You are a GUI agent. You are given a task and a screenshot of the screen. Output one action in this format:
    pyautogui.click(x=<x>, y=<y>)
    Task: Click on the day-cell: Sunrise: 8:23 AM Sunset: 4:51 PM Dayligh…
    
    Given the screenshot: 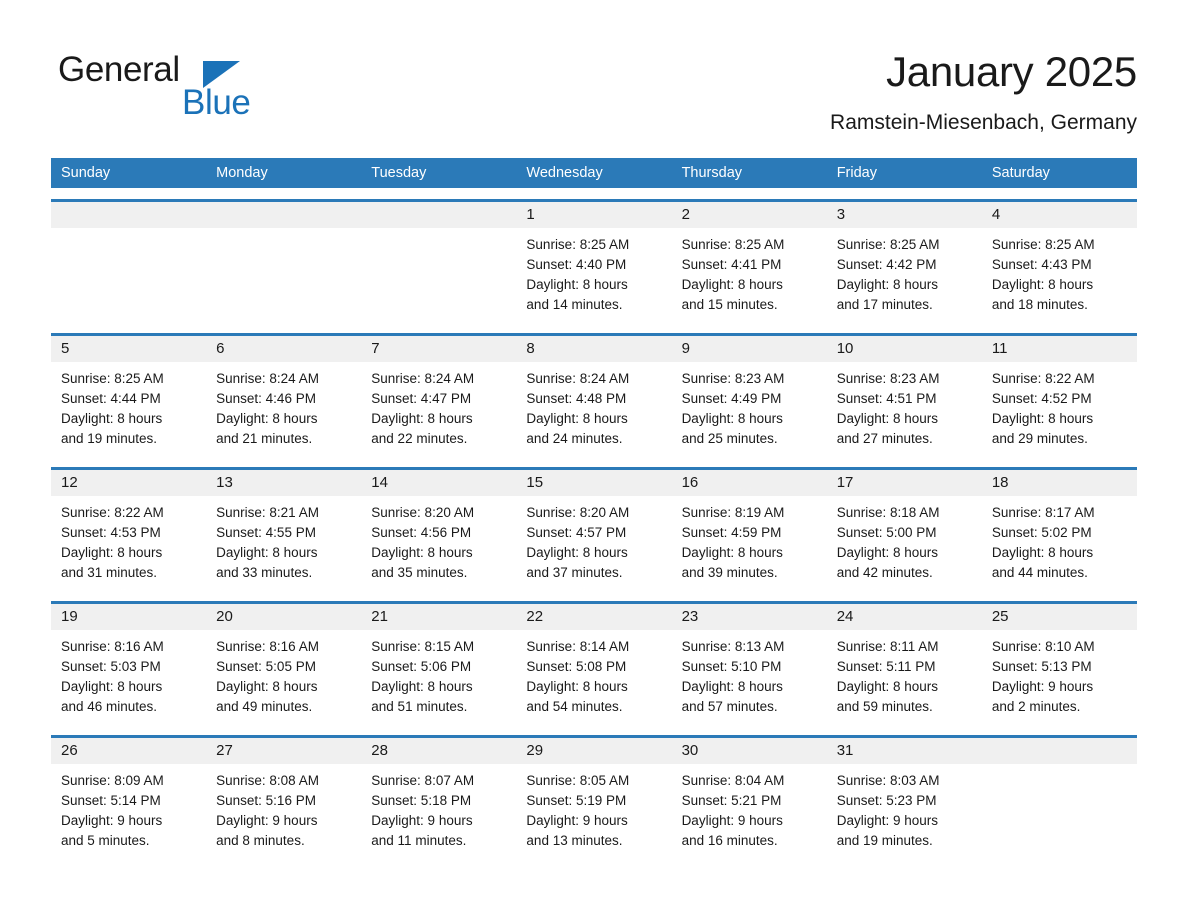 What is the action you would take?
    pyautogui.click(x=904, y=409)
    